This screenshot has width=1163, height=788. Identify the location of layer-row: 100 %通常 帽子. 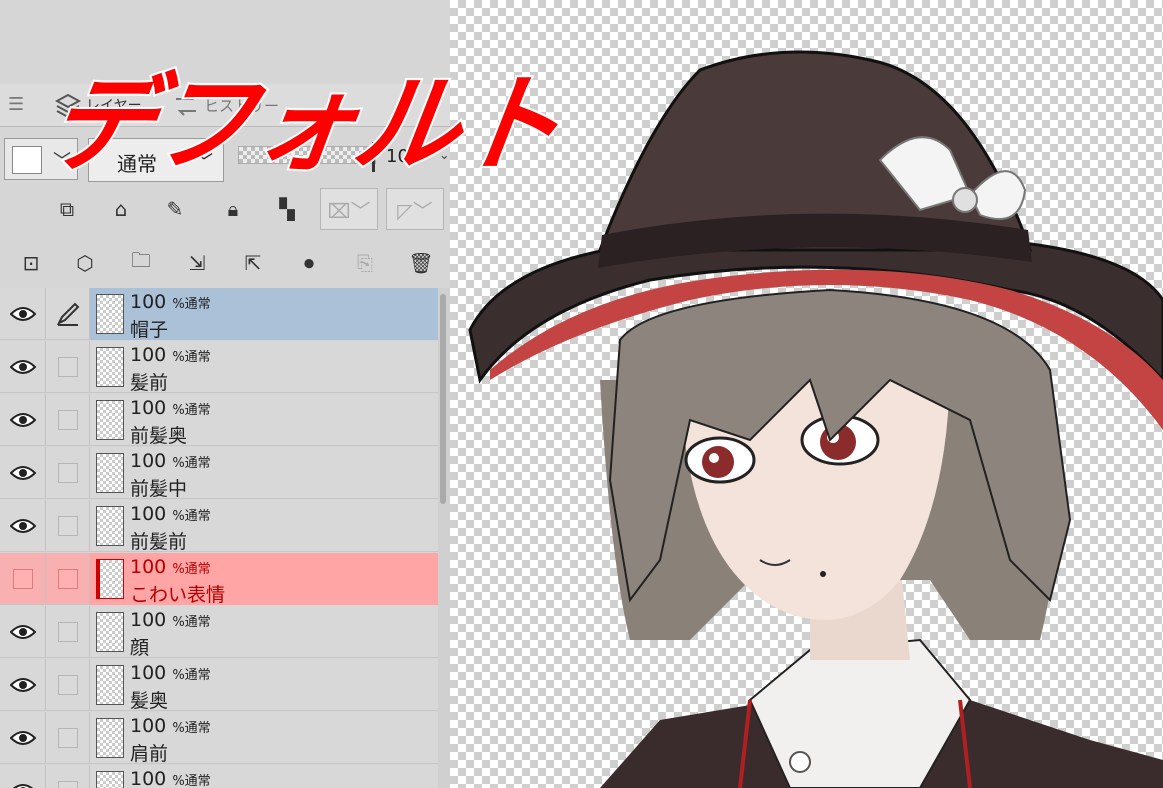
(219, 314).